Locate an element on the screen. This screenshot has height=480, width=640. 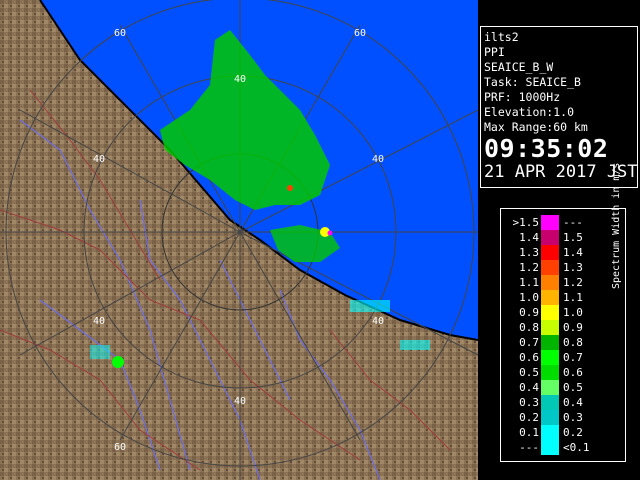
legend-low-value: 0.6 is located at coordinates (529, 357).